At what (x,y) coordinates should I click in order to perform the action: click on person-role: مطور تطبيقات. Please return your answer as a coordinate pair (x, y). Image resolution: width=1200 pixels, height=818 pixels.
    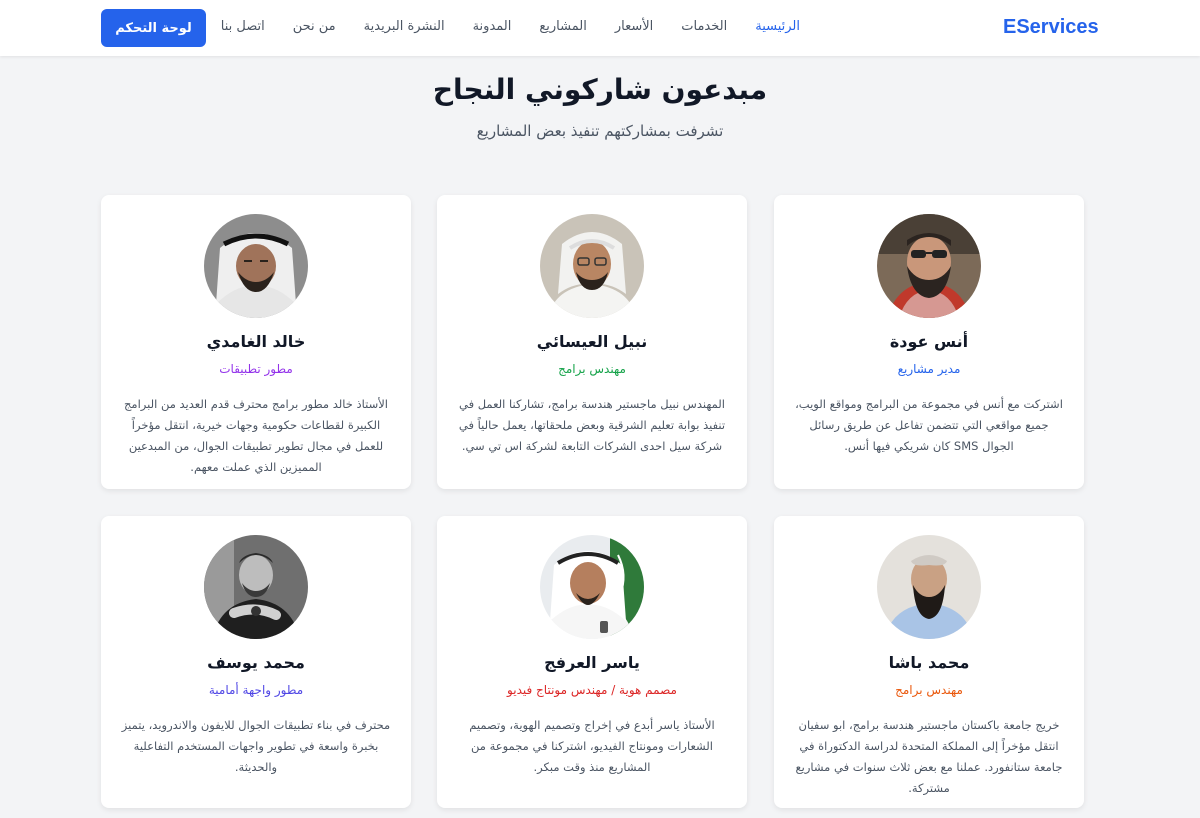
    Looking at the image, I should click on (256, 369).